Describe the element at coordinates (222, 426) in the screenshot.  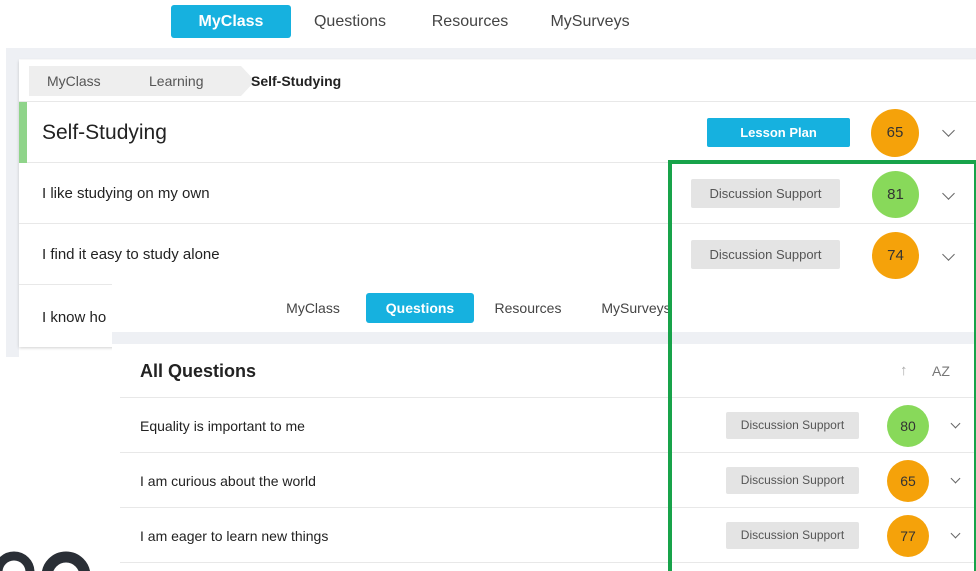
I see `question-title: Equality is important to me` at that location.